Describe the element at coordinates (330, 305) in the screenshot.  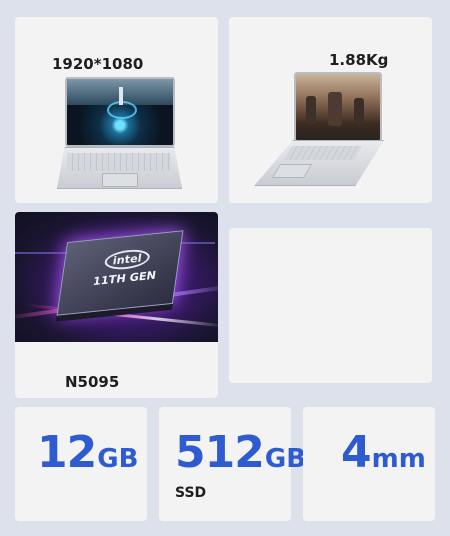
I see `blank-card` at that location.